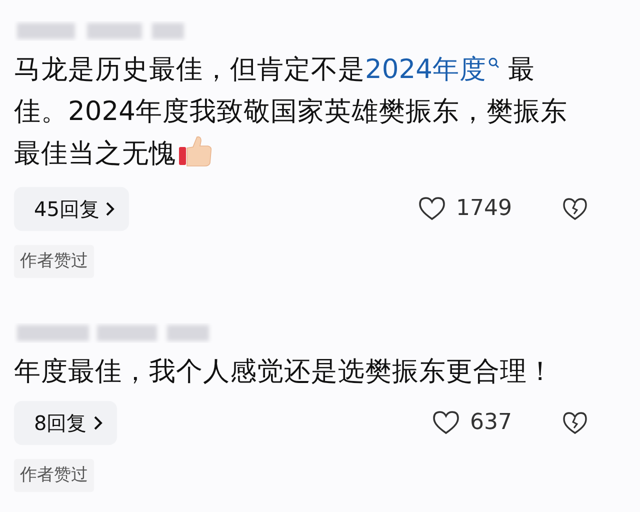 The height and width of the screenshot is (512, 640). What do you see at coordinates (72, 208) in the screenshot?
I see `replies-button: 45回复` at bounding box center [72, 208].